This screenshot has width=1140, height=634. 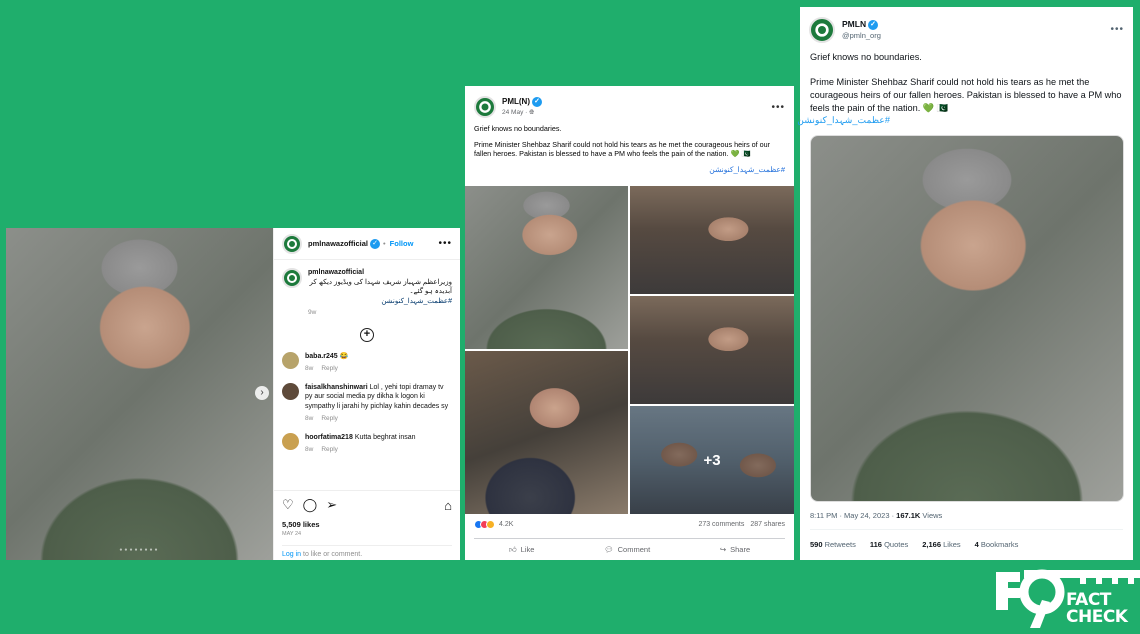 I want to click on share-icon: ↪, so click(x=723, y=549).